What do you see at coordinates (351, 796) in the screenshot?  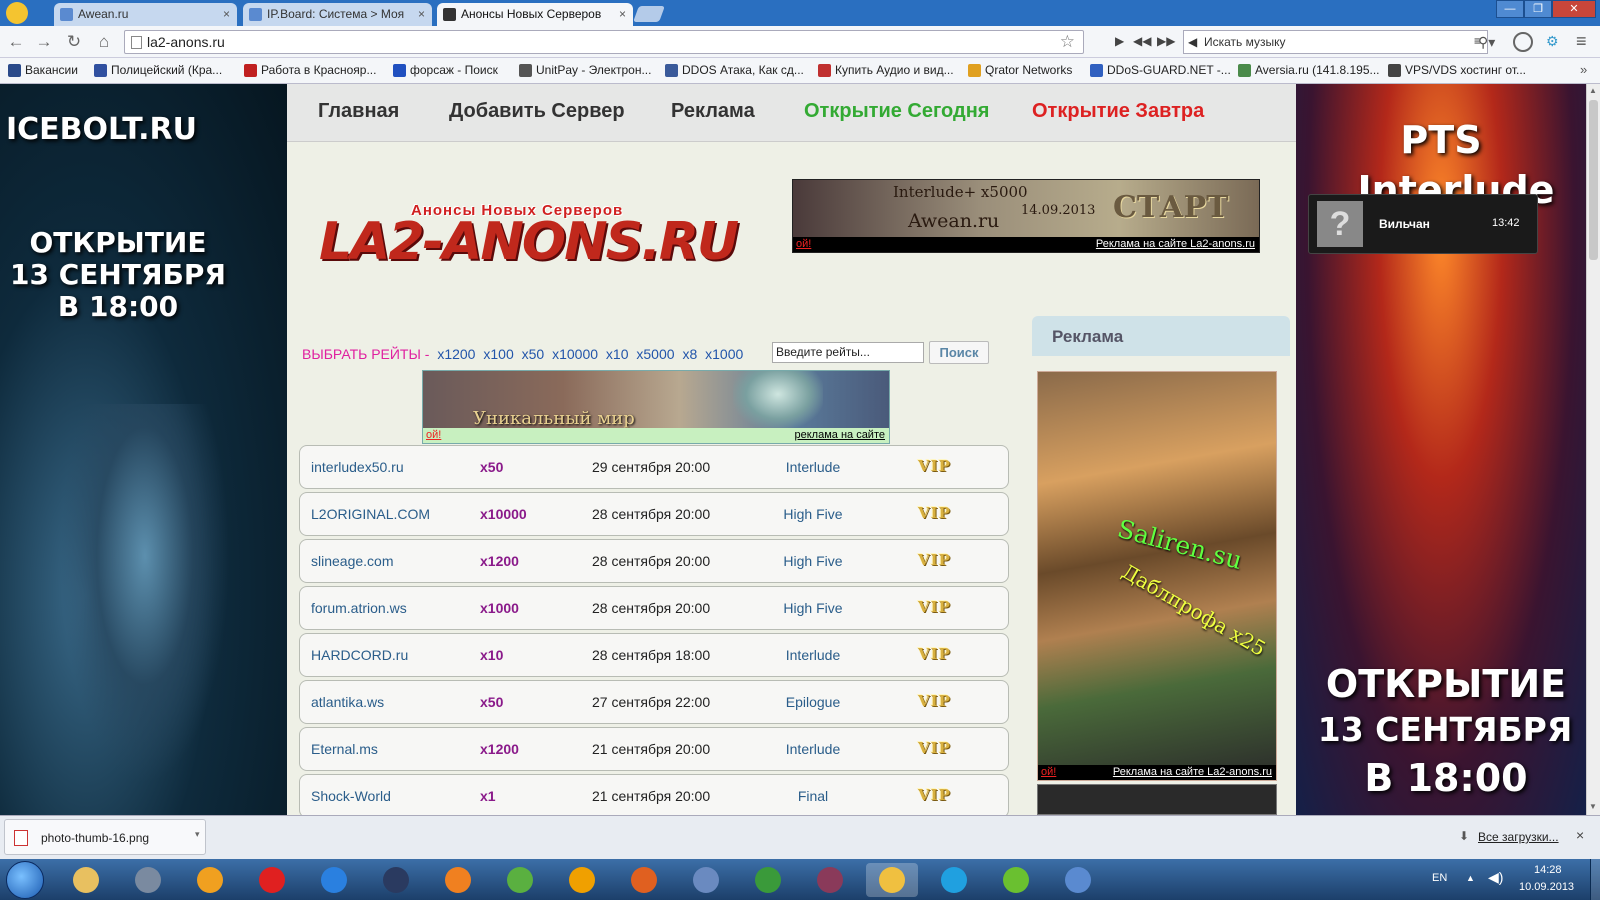 I see `server-site: Shock-World` at bounding box center [351, 796].